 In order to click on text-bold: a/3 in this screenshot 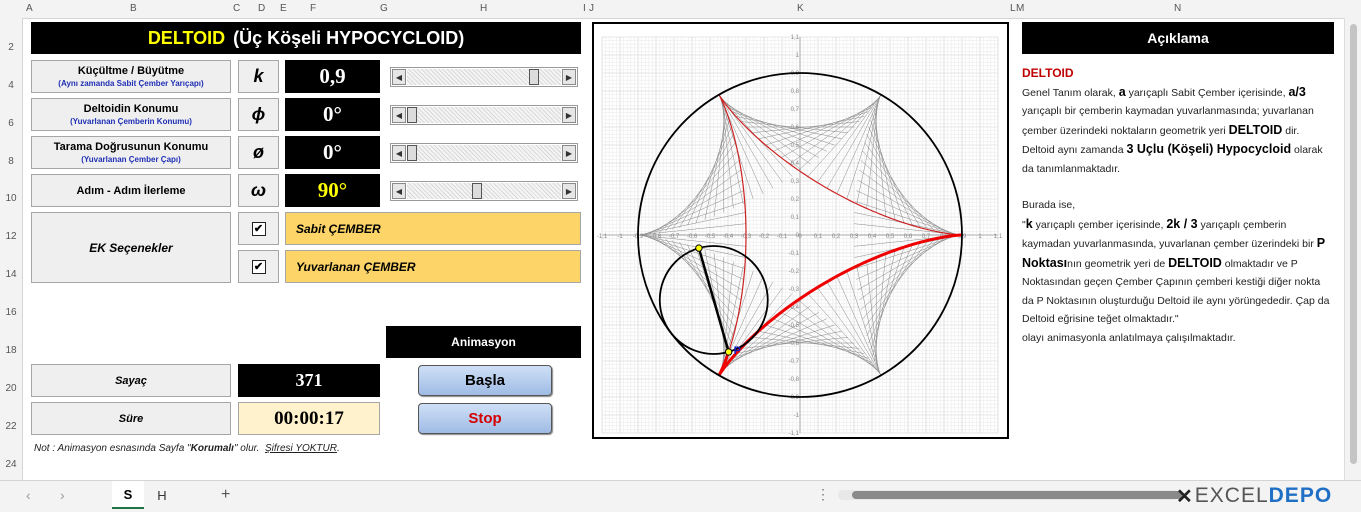, I will do `click(1297, 91)`.